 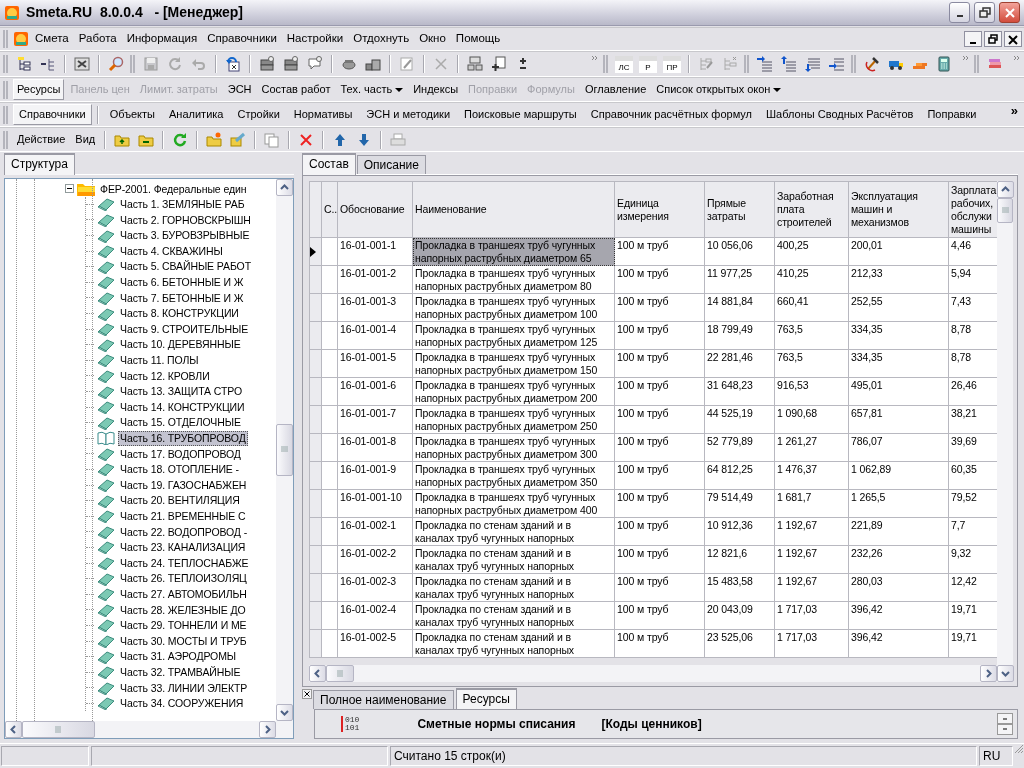 What do you see at coordinates (408, 114) in the screenshot?
I see `tab: ЭСН и методики` at bounding box center [408, 114].